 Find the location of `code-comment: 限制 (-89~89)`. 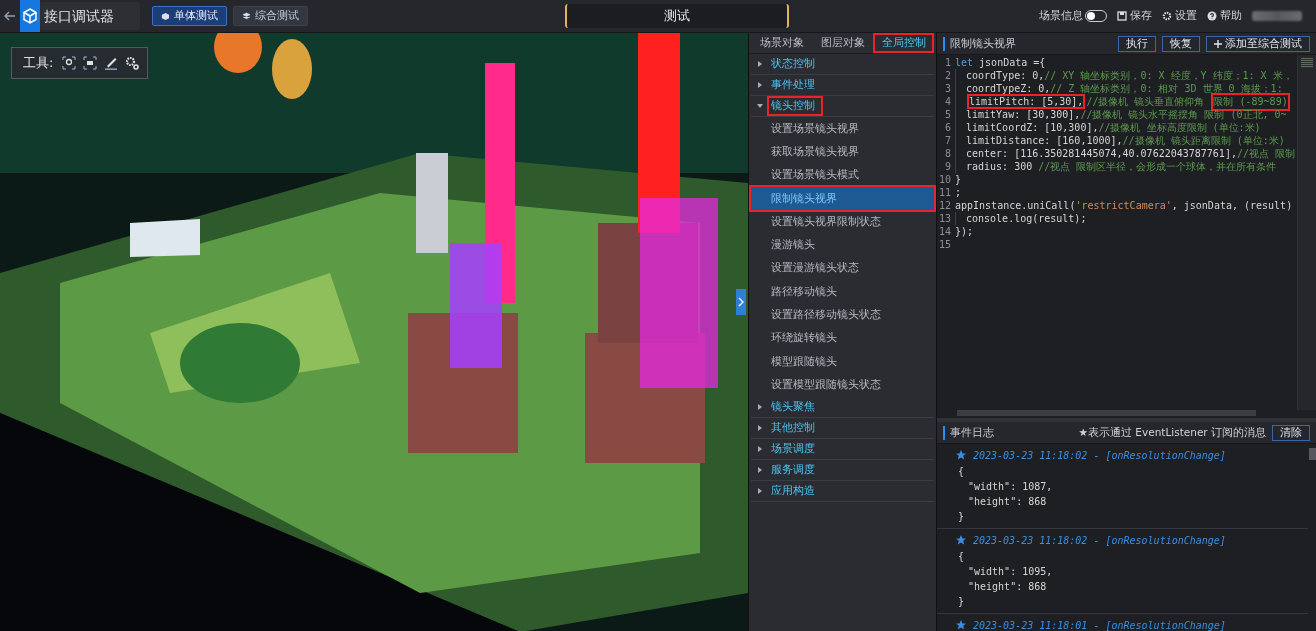

code-comment: 限制 (-89~89) is located at coordinates (1250, 101).